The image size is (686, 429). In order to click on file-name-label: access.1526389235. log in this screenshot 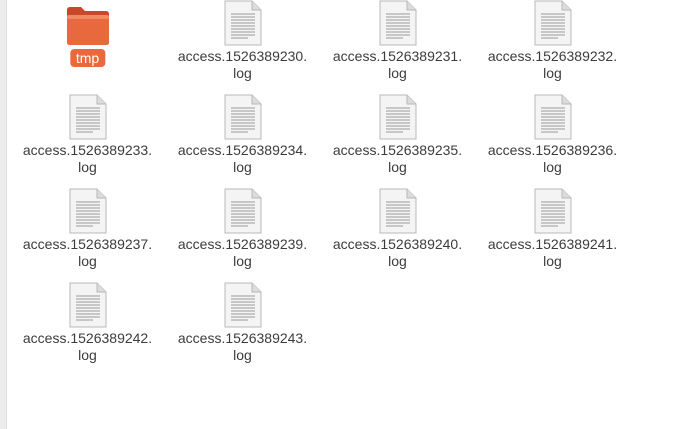, I will do `click(397, 158)`.